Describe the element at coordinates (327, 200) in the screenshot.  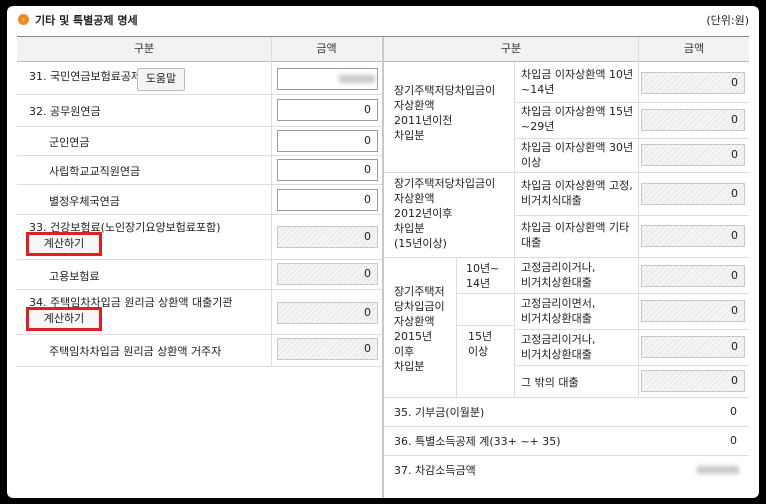
I see `post-office-pension-input: 0` at that location.